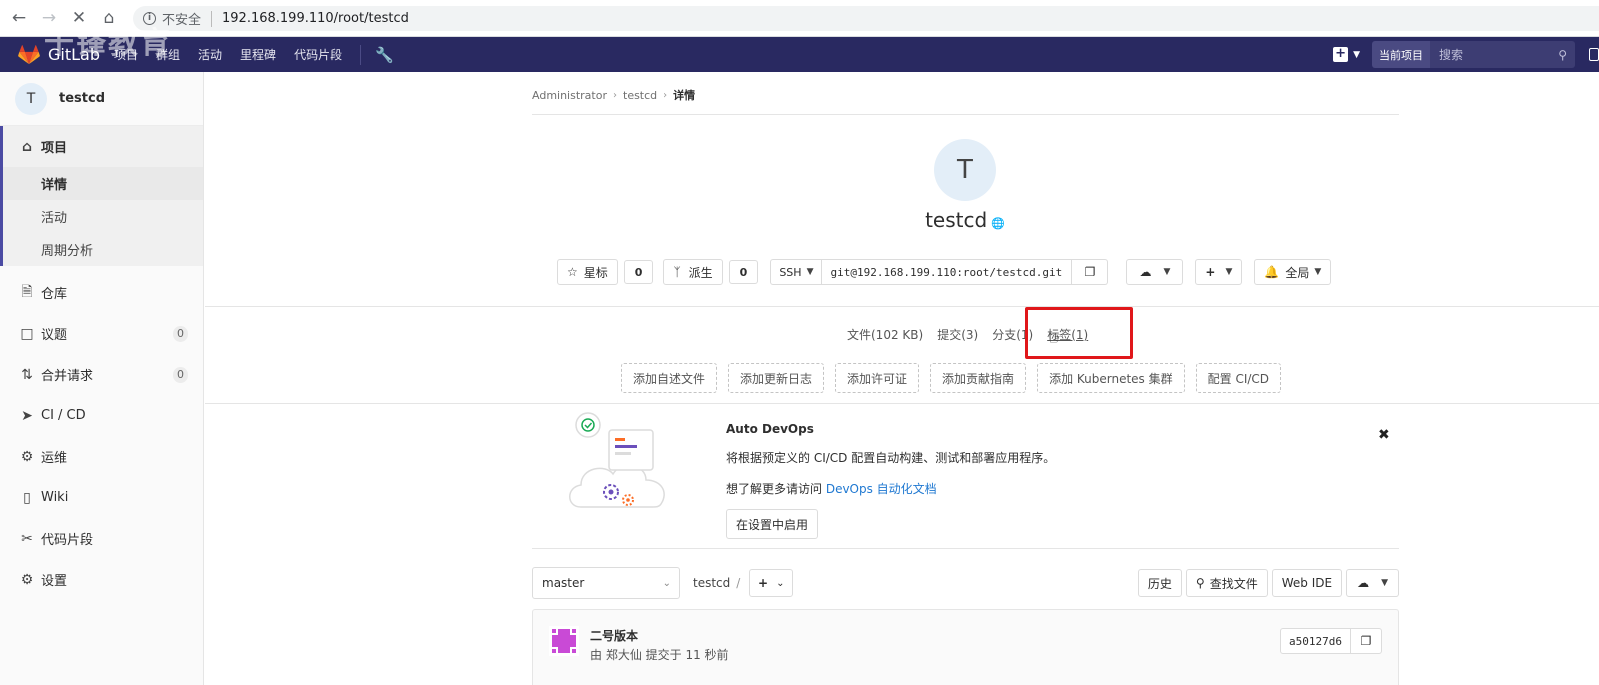  I want to click on star-count: 0, so click(638, 272).